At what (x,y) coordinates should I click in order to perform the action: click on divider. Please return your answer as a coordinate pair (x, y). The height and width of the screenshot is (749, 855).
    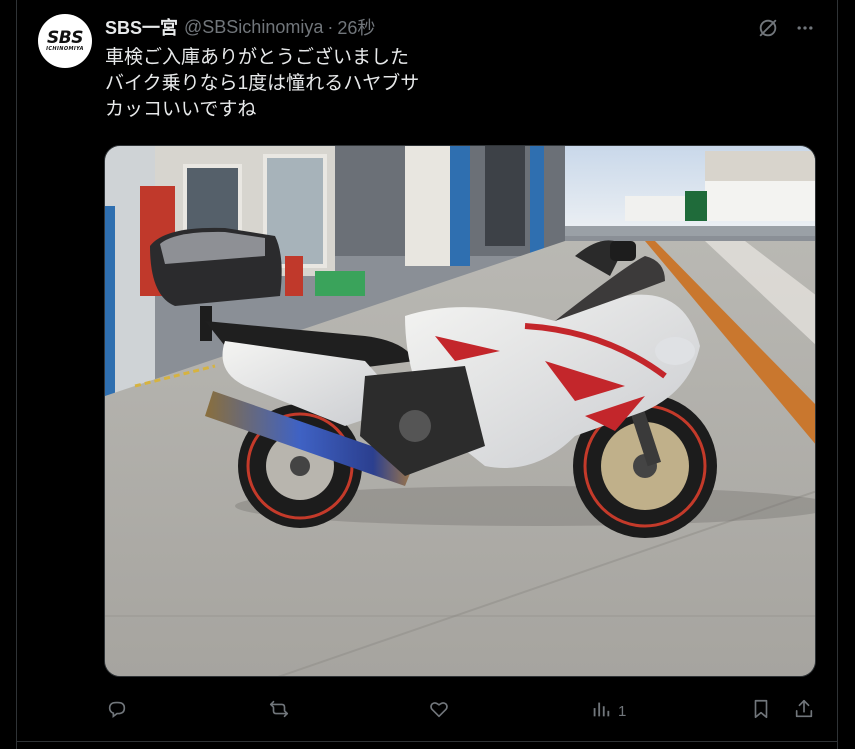
    Looking at the image, I should click on (427, 741).